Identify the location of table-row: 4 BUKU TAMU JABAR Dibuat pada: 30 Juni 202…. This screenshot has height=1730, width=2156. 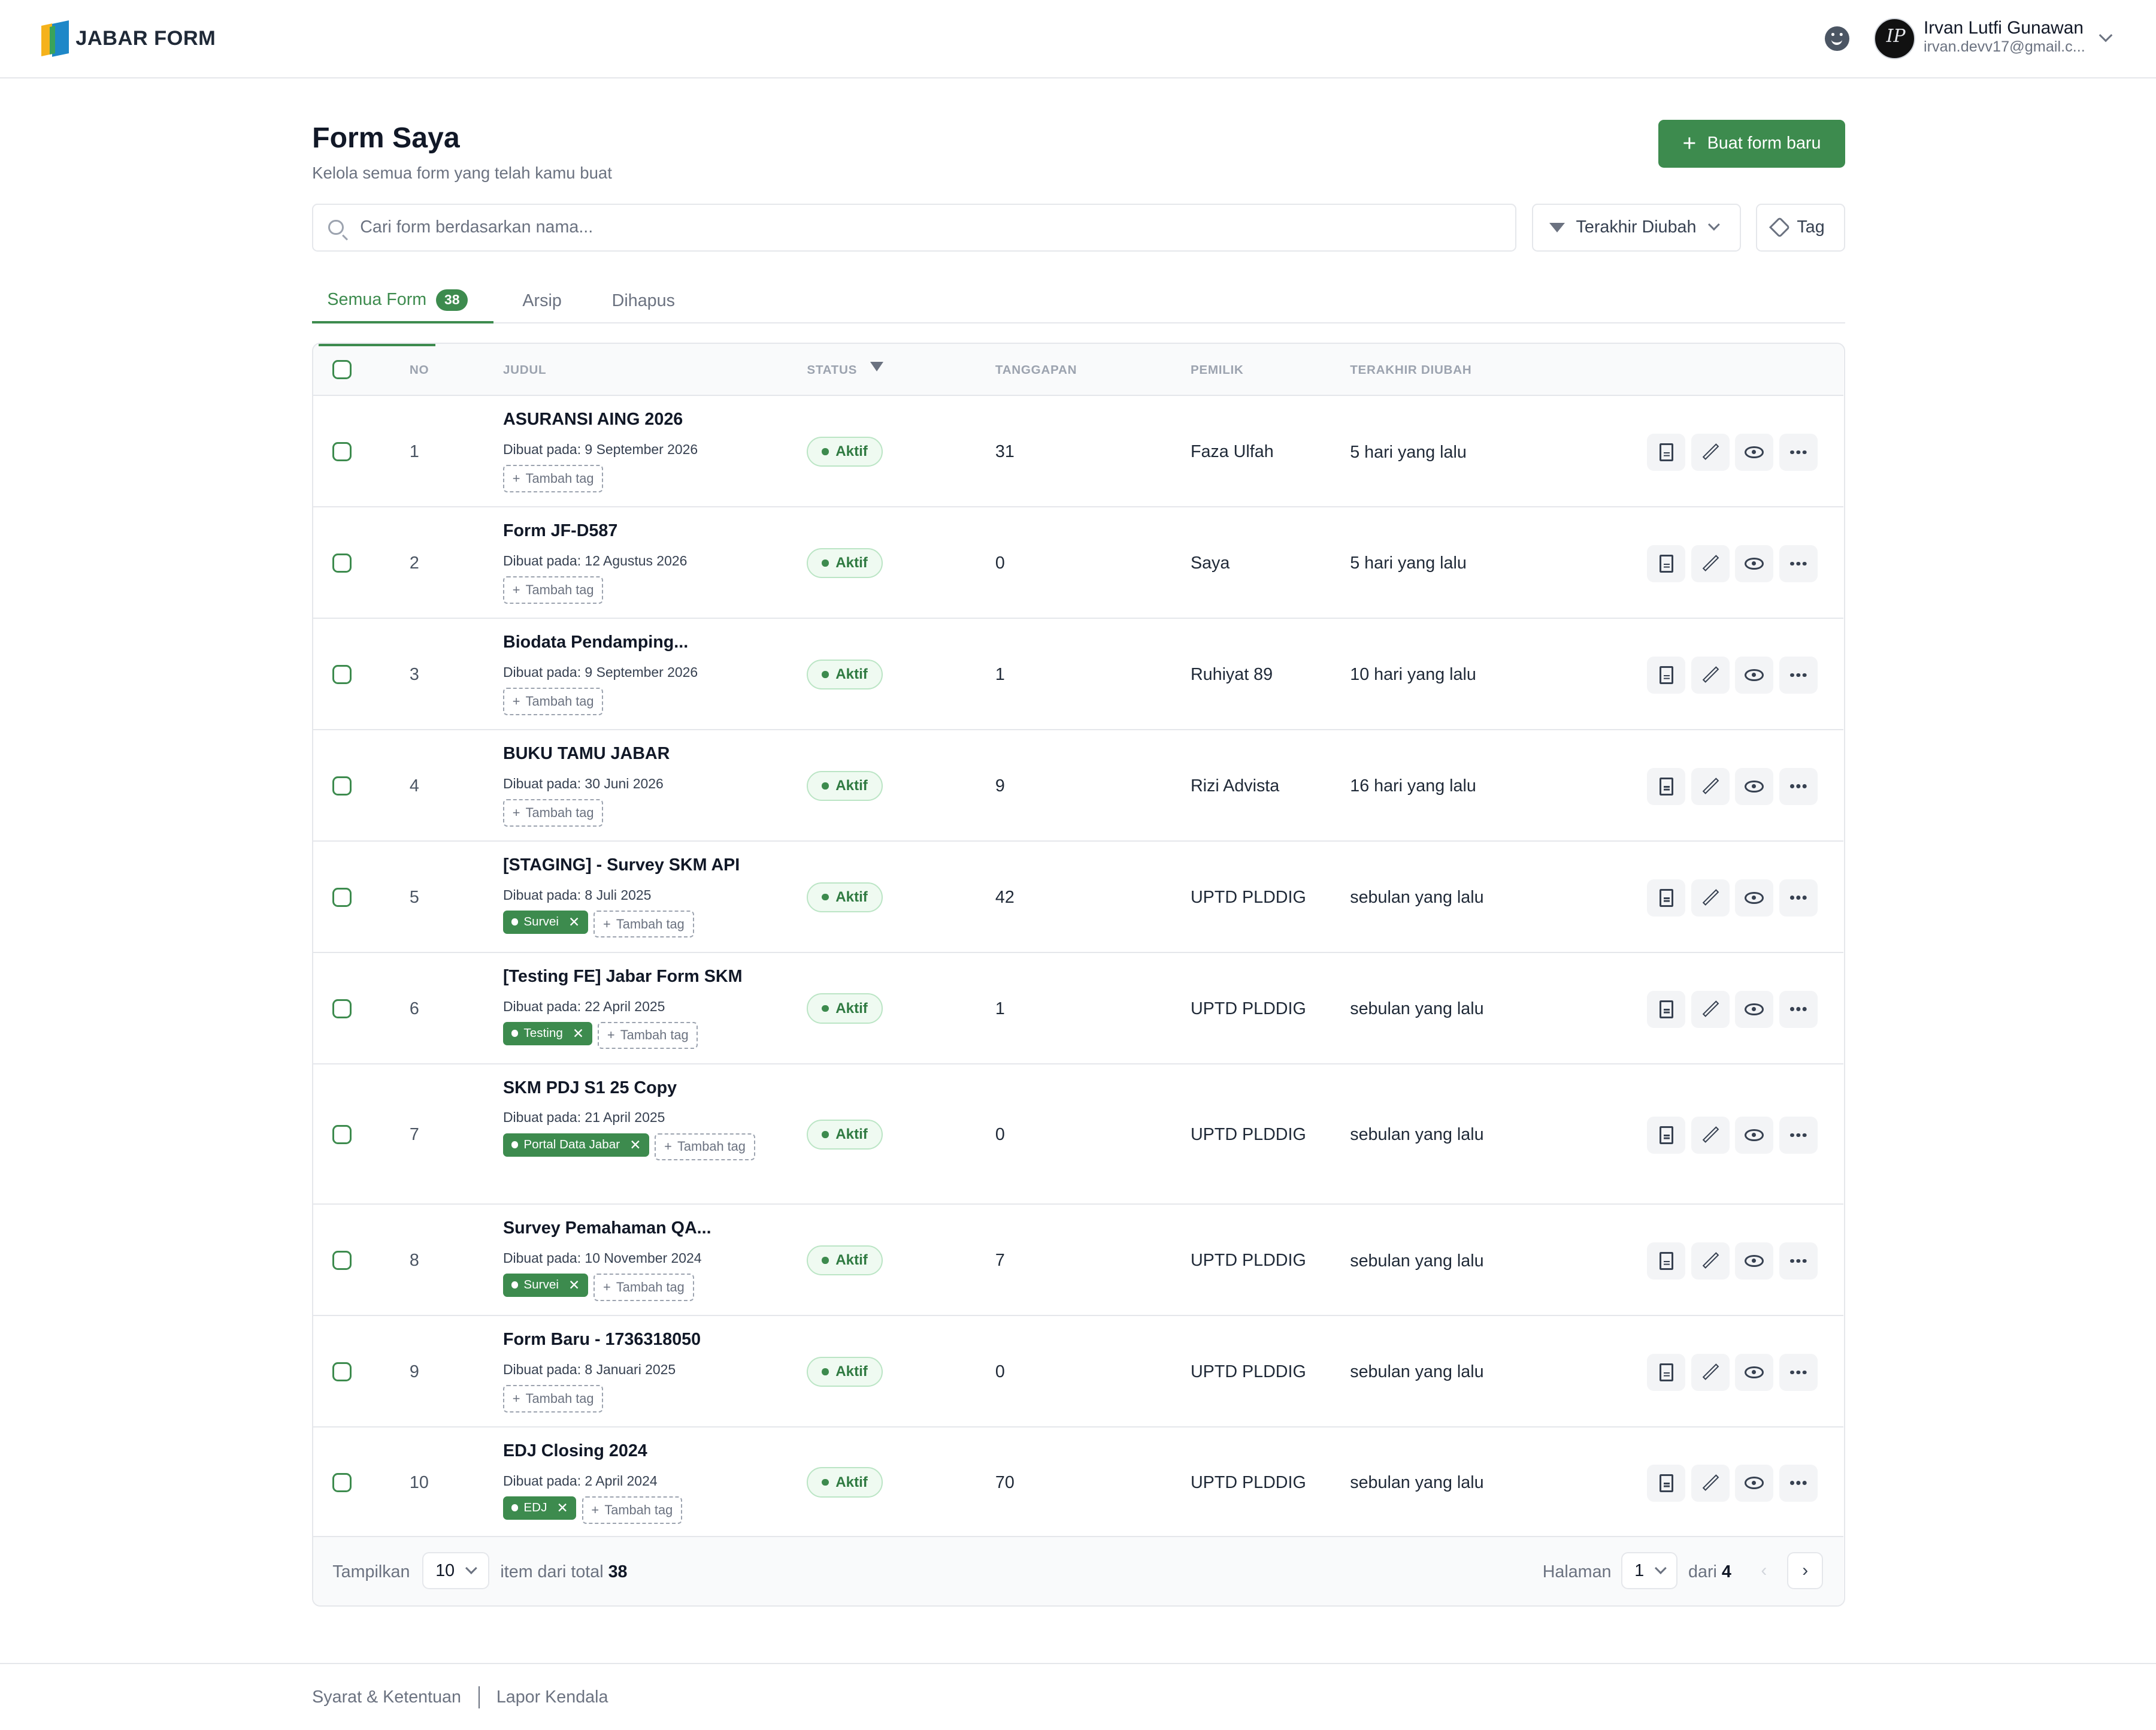
(1078, 786).